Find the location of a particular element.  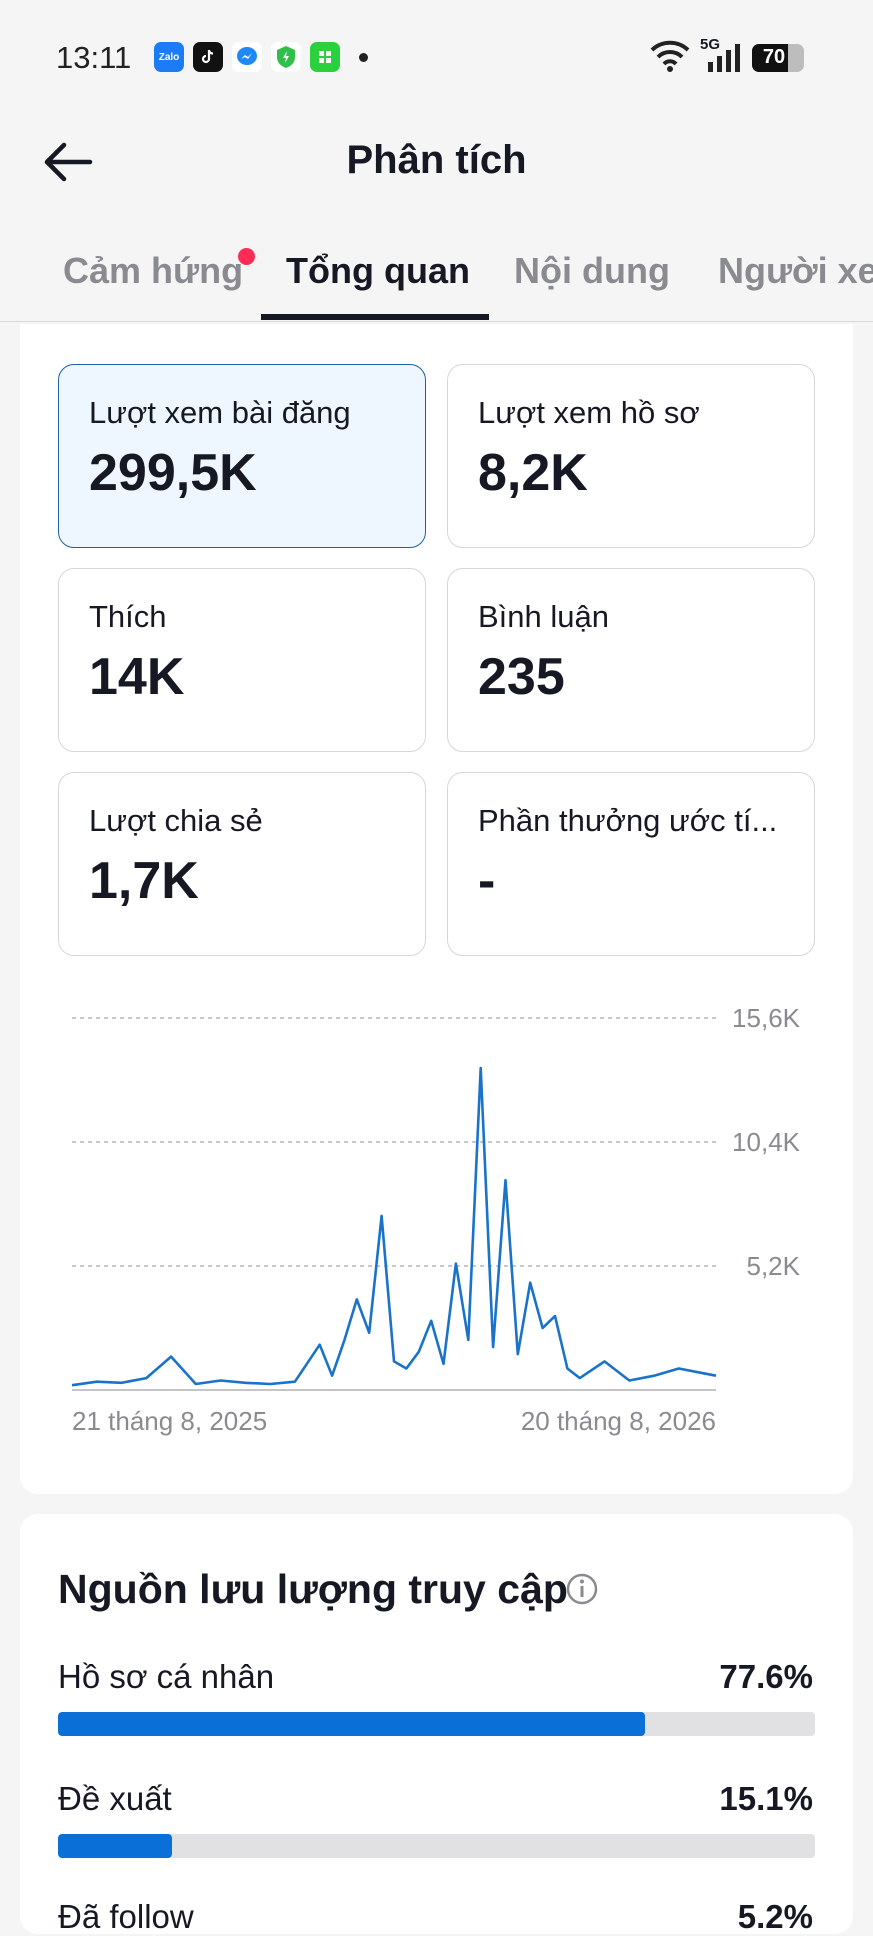

tab-inspiration: Cảm hứng is located at coordinates (153, 271).